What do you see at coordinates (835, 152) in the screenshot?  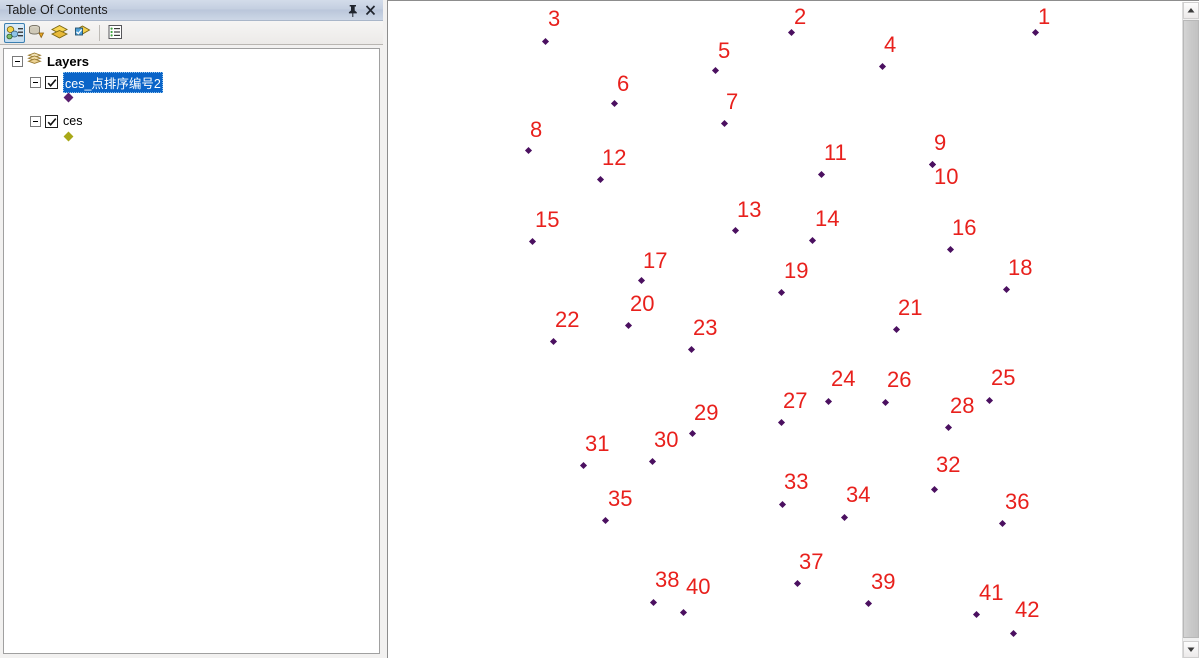 I see `map-point-label: 11` at bounding box center [835, 152].